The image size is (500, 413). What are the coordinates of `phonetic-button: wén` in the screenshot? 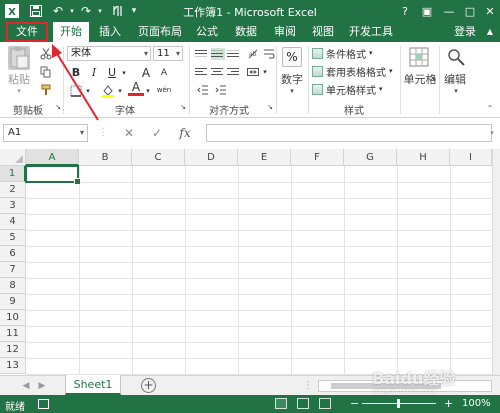 It's located at (164, 89).